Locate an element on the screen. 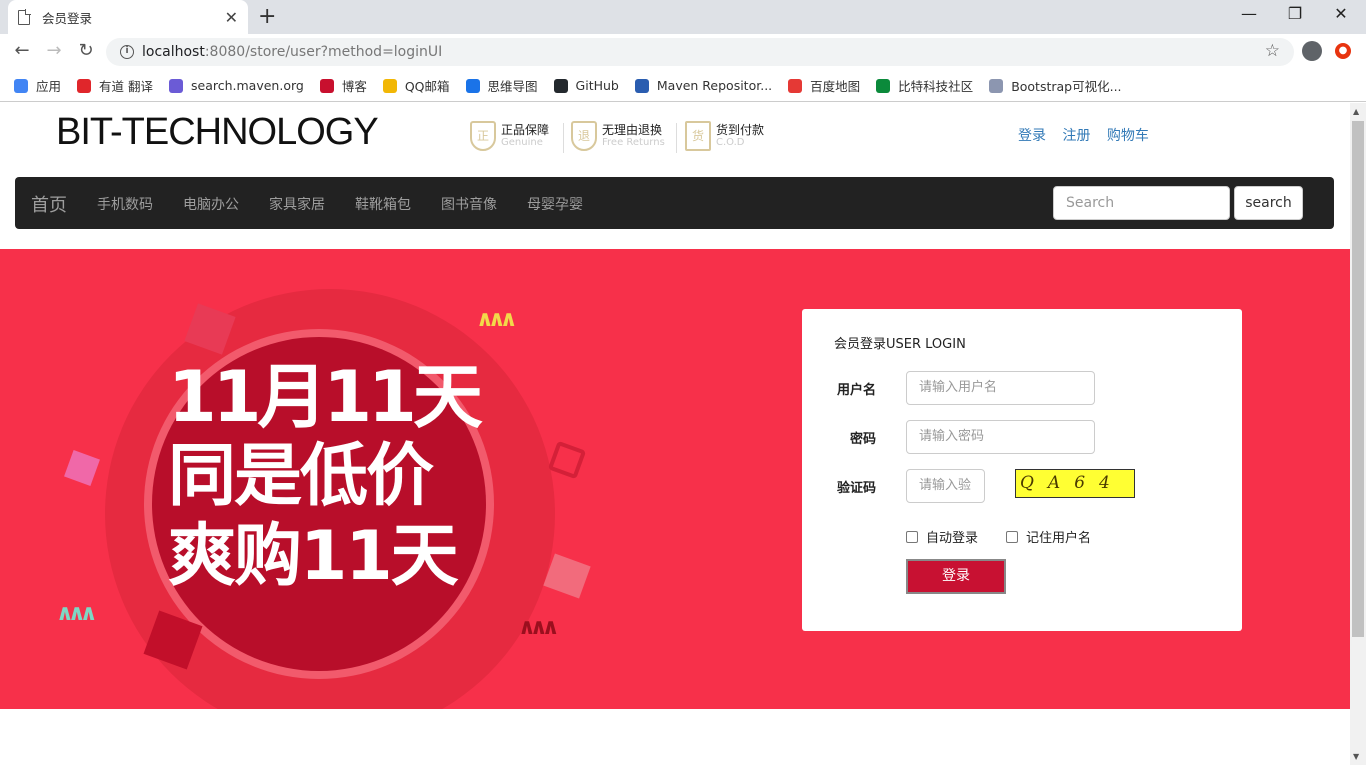  forward-icon: → is located at coordinates (54, 50).